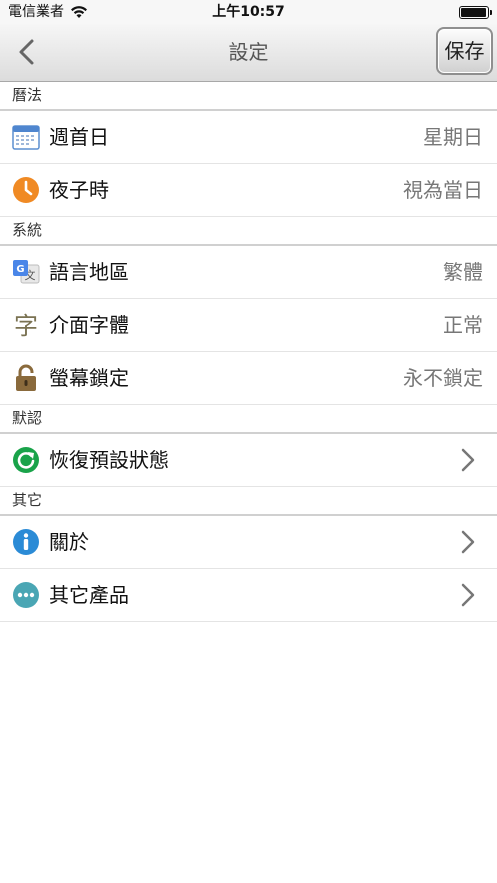 The width and height of the screenshot is (497, 883). I want to click on section-header-system: 系統, so click(248, 231).